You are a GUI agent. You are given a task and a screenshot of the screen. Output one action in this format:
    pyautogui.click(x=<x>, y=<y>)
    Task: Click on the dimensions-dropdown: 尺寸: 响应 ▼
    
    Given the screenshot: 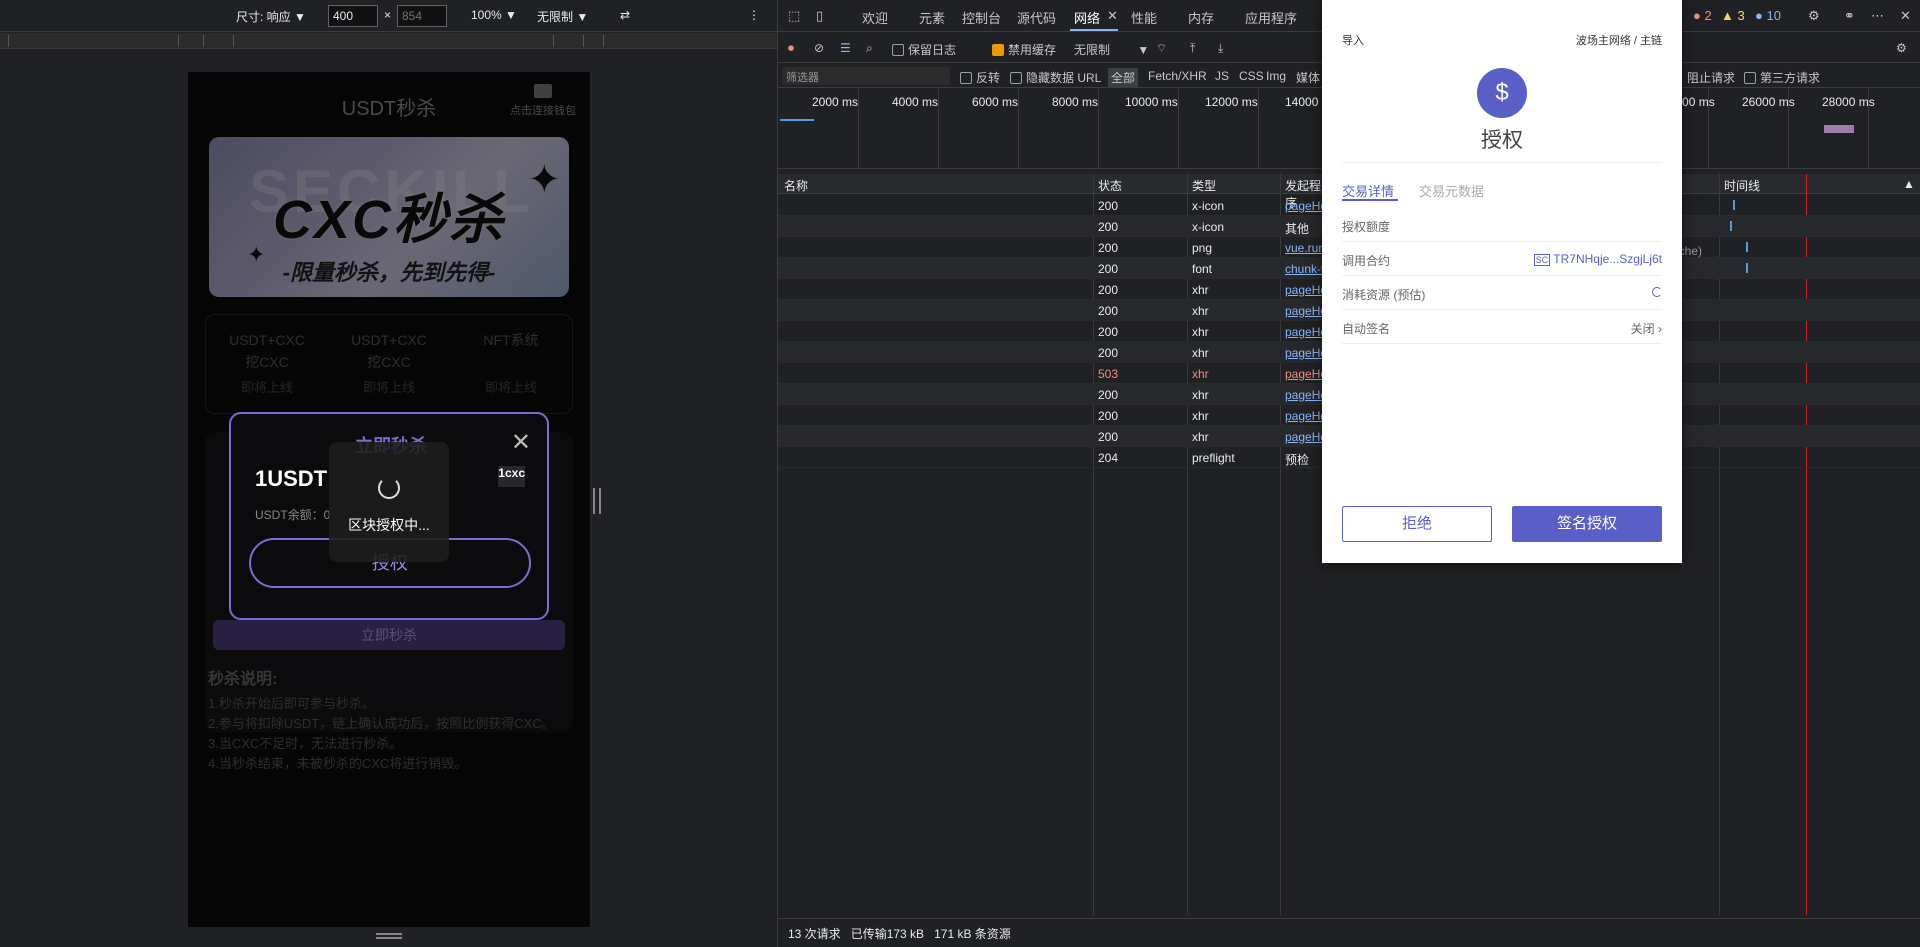 What is the action you would take?
    pyautogui.click(x=271, y=16)
    